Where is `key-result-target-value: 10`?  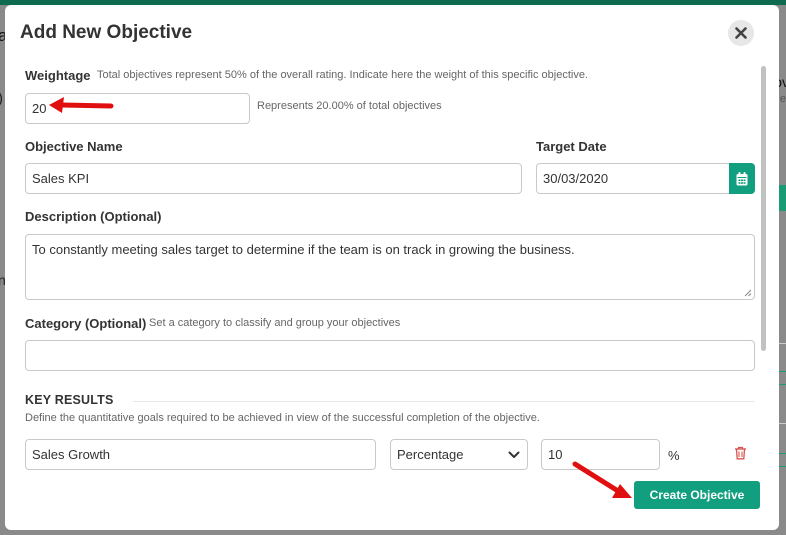
key-result-target-value: 10 is located at coordinates (555, 454).